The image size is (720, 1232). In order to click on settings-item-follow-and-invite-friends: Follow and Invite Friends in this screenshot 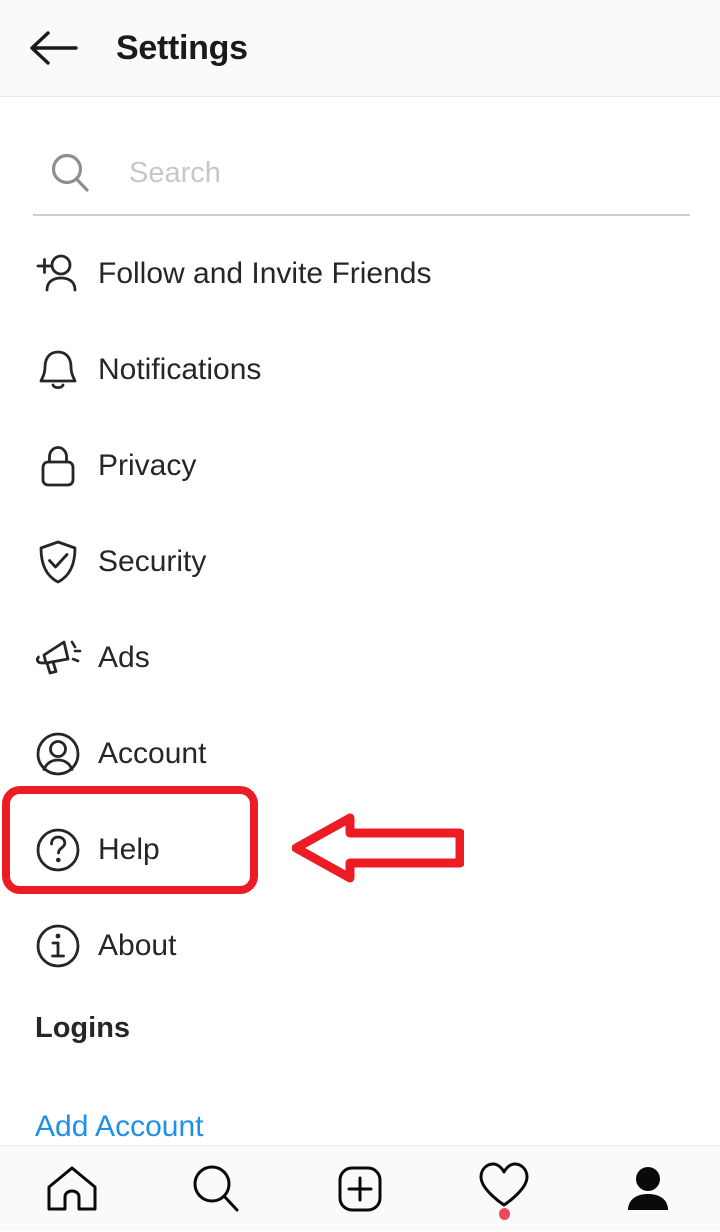, I will do `click(360, 274)`.